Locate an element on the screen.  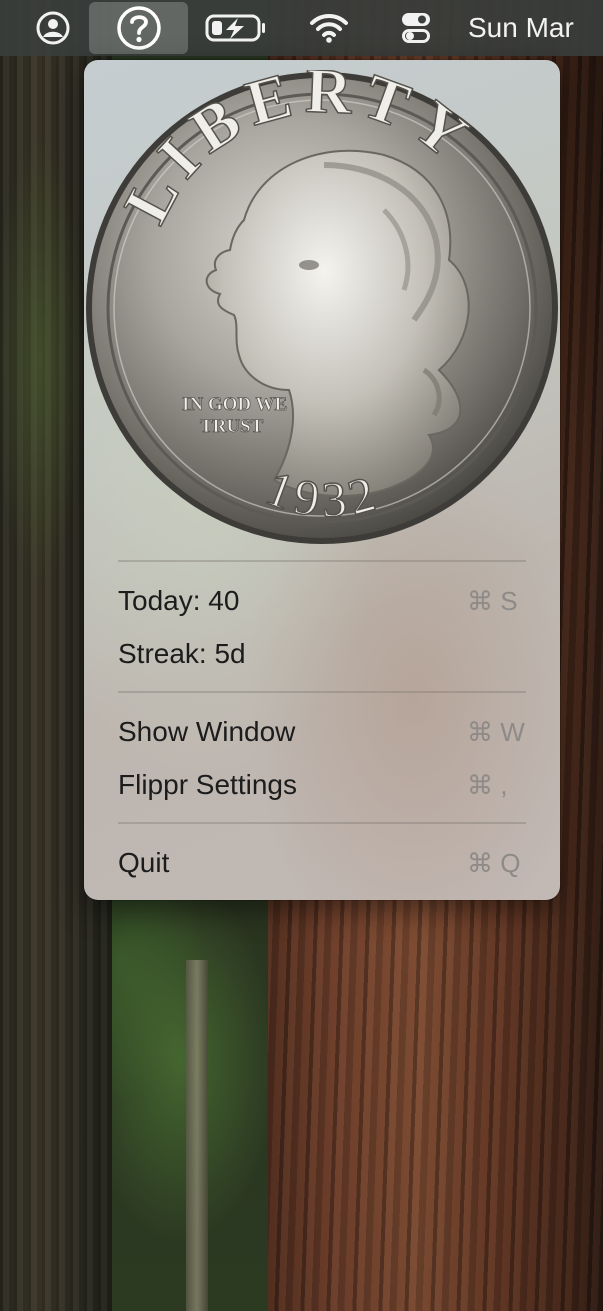
menu-item-label: Streak: 5d is located at coordinates (182, 653).